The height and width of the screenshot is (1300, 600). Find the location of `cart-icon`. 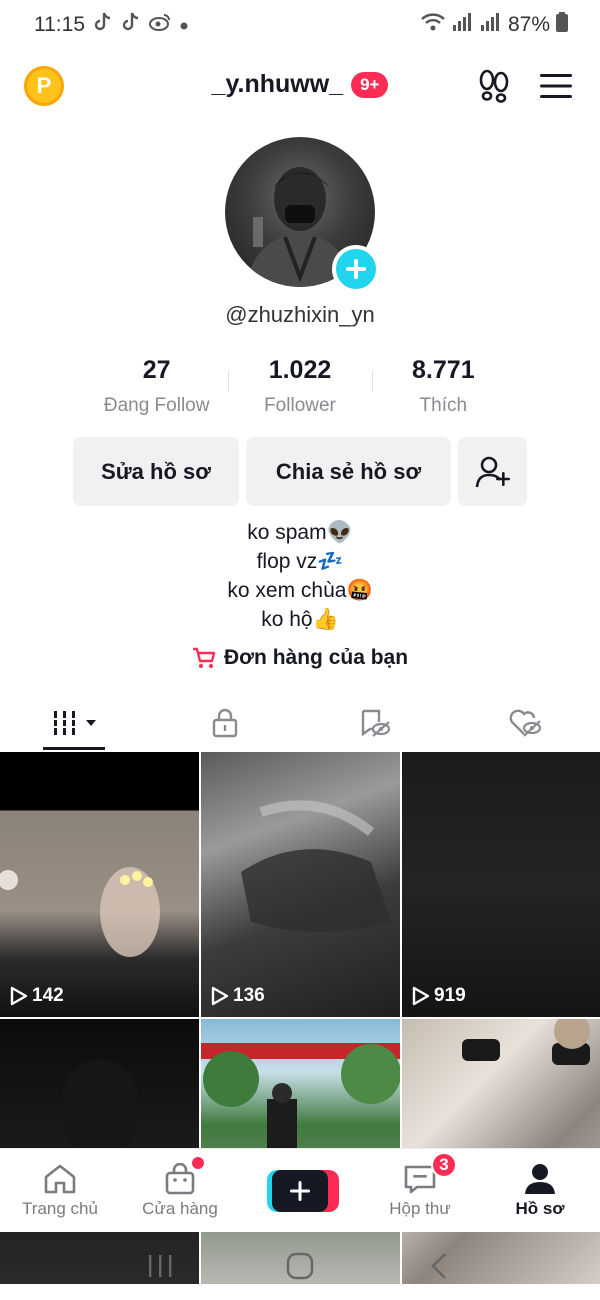

cart-icon is located at coordinates (204, 657).